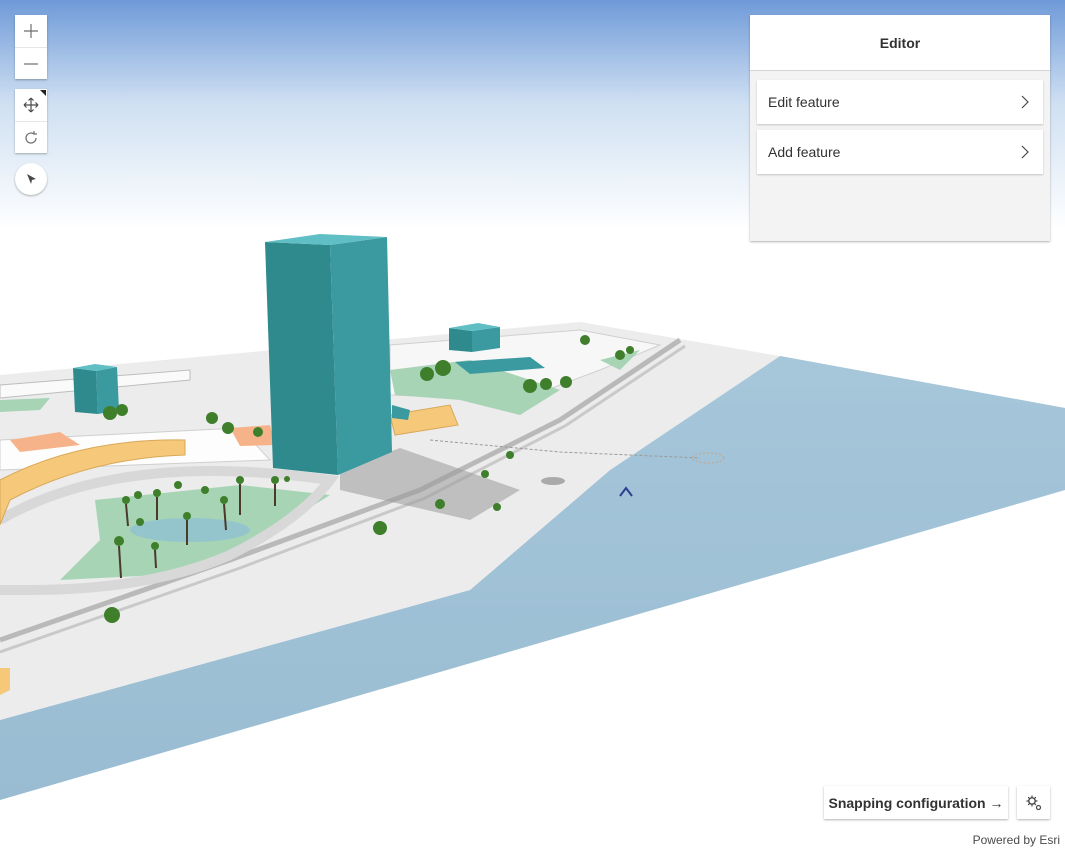  I want to click on navigation-toggle, so click(31, 121).